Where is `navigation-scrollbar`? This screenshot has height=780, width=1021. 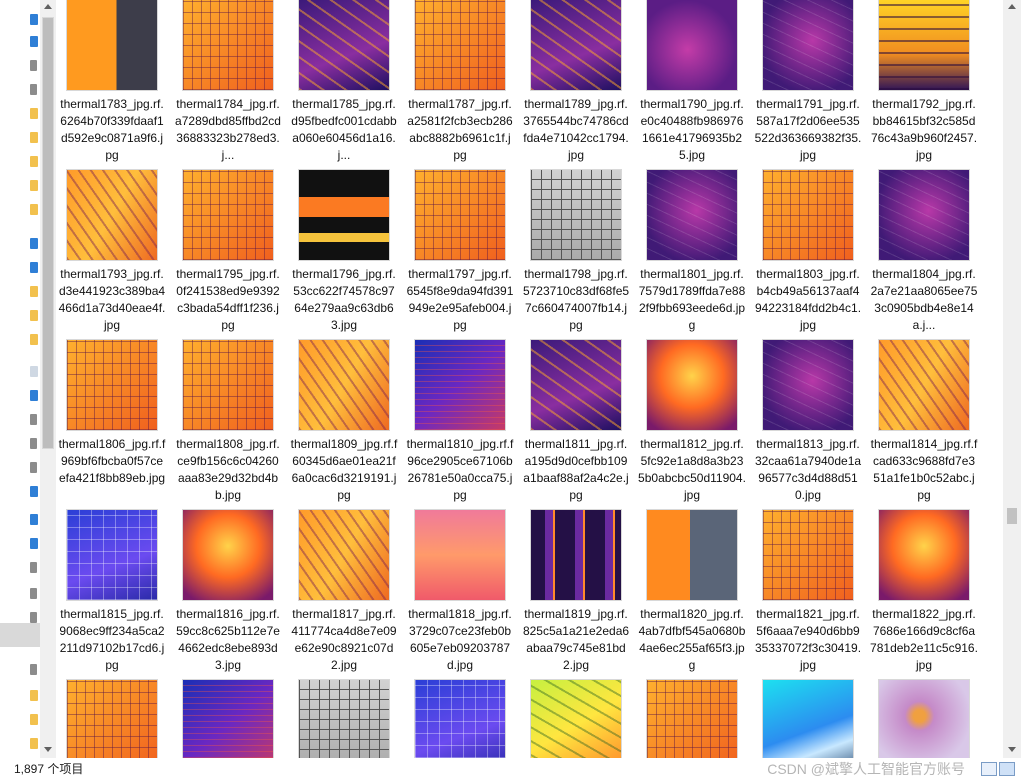
navigation-scrollbar is located at coordinates (48, 379).